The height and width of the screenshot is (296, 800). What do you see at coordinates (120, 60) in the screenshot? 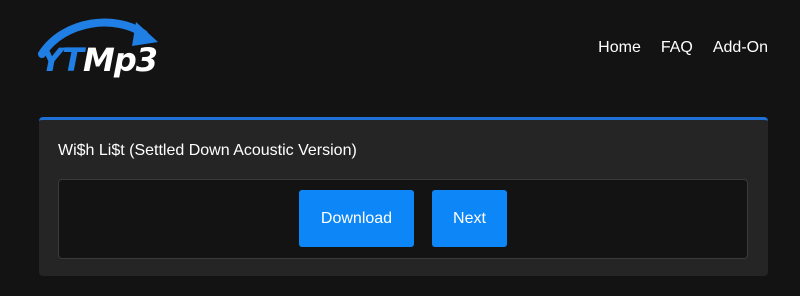
I see `logo-mp3-text: Mp3` at bounding box center [120, 60].